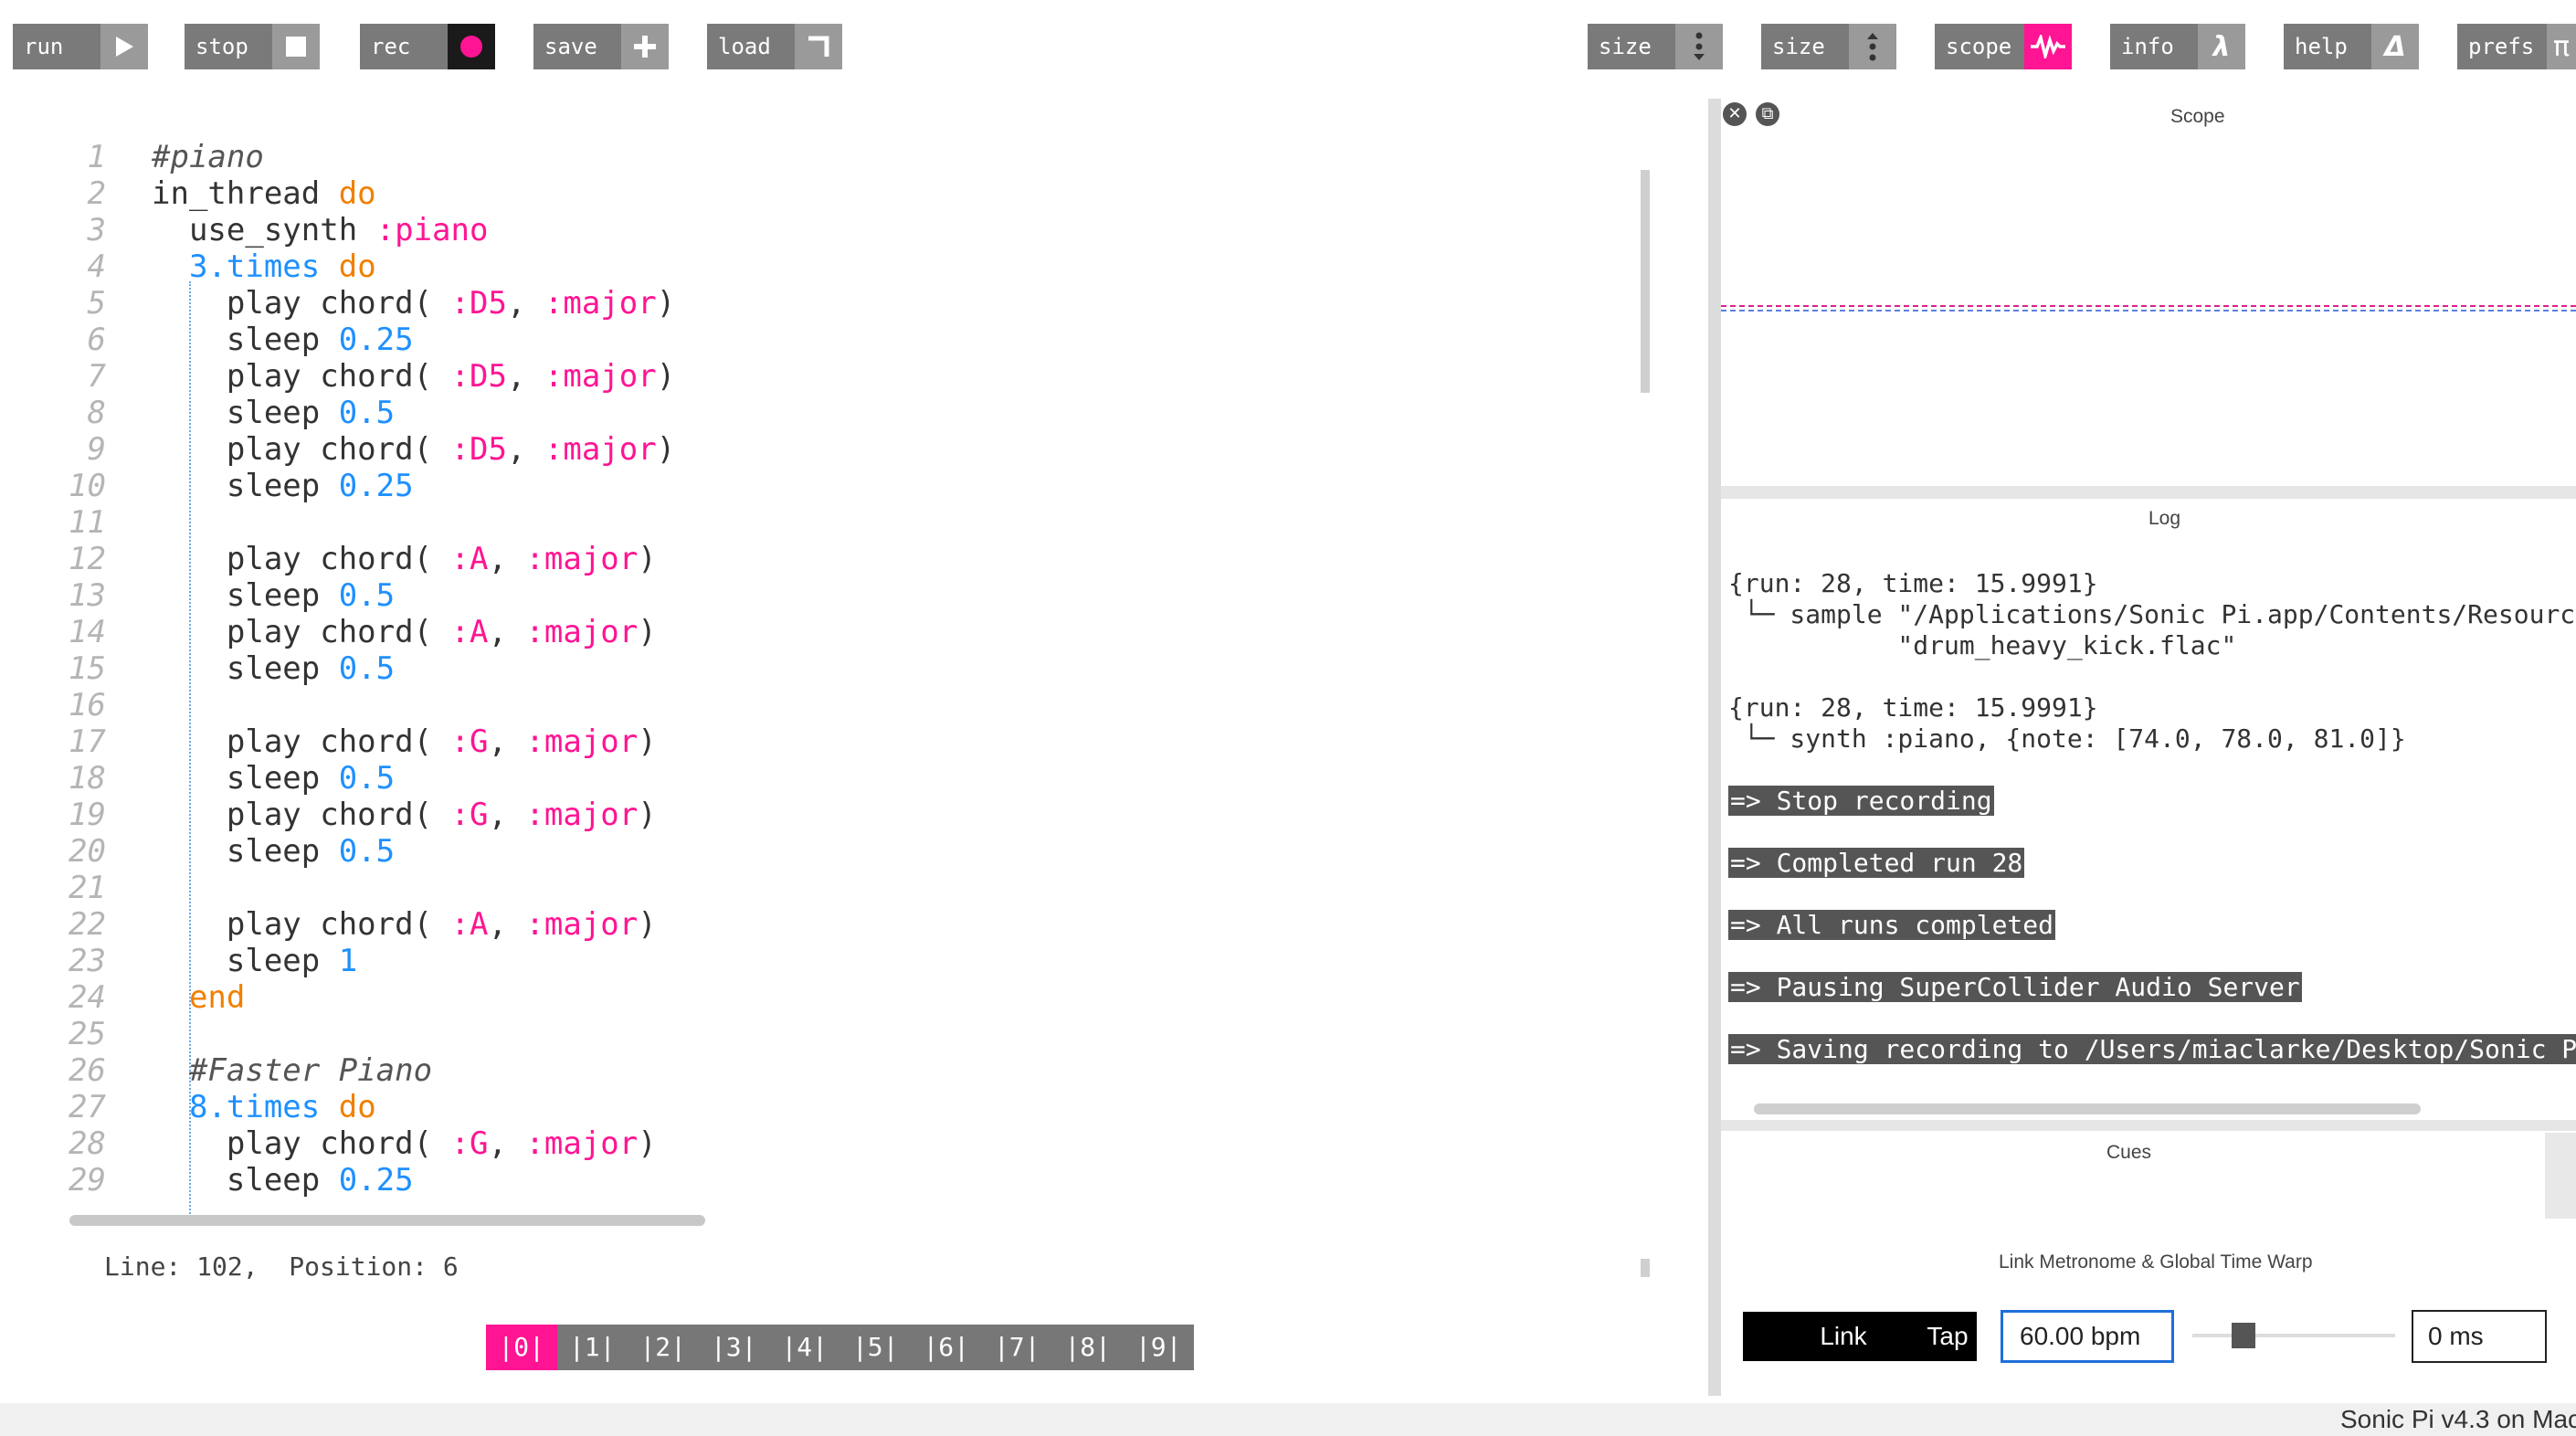 This screenshot has width=2576, height=1436. What do you see at coordinates (80, 46) in the screenshot?
I see `run-button: run` at bounding box center [80, 46].